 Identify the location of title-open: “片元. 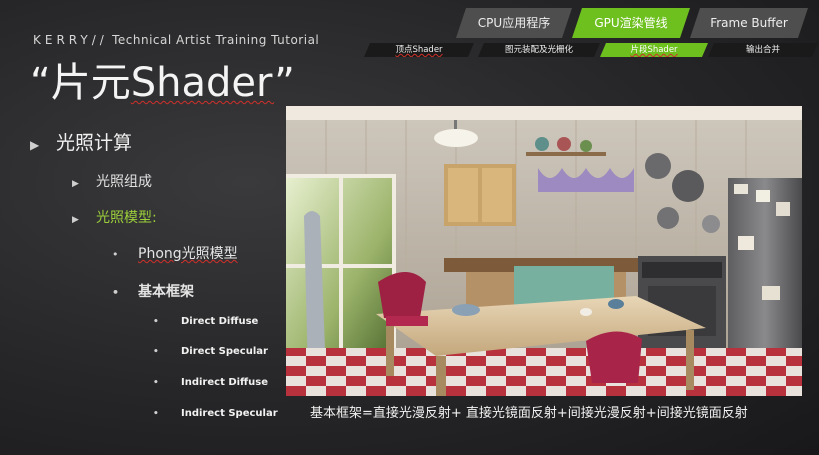
(80, 83).